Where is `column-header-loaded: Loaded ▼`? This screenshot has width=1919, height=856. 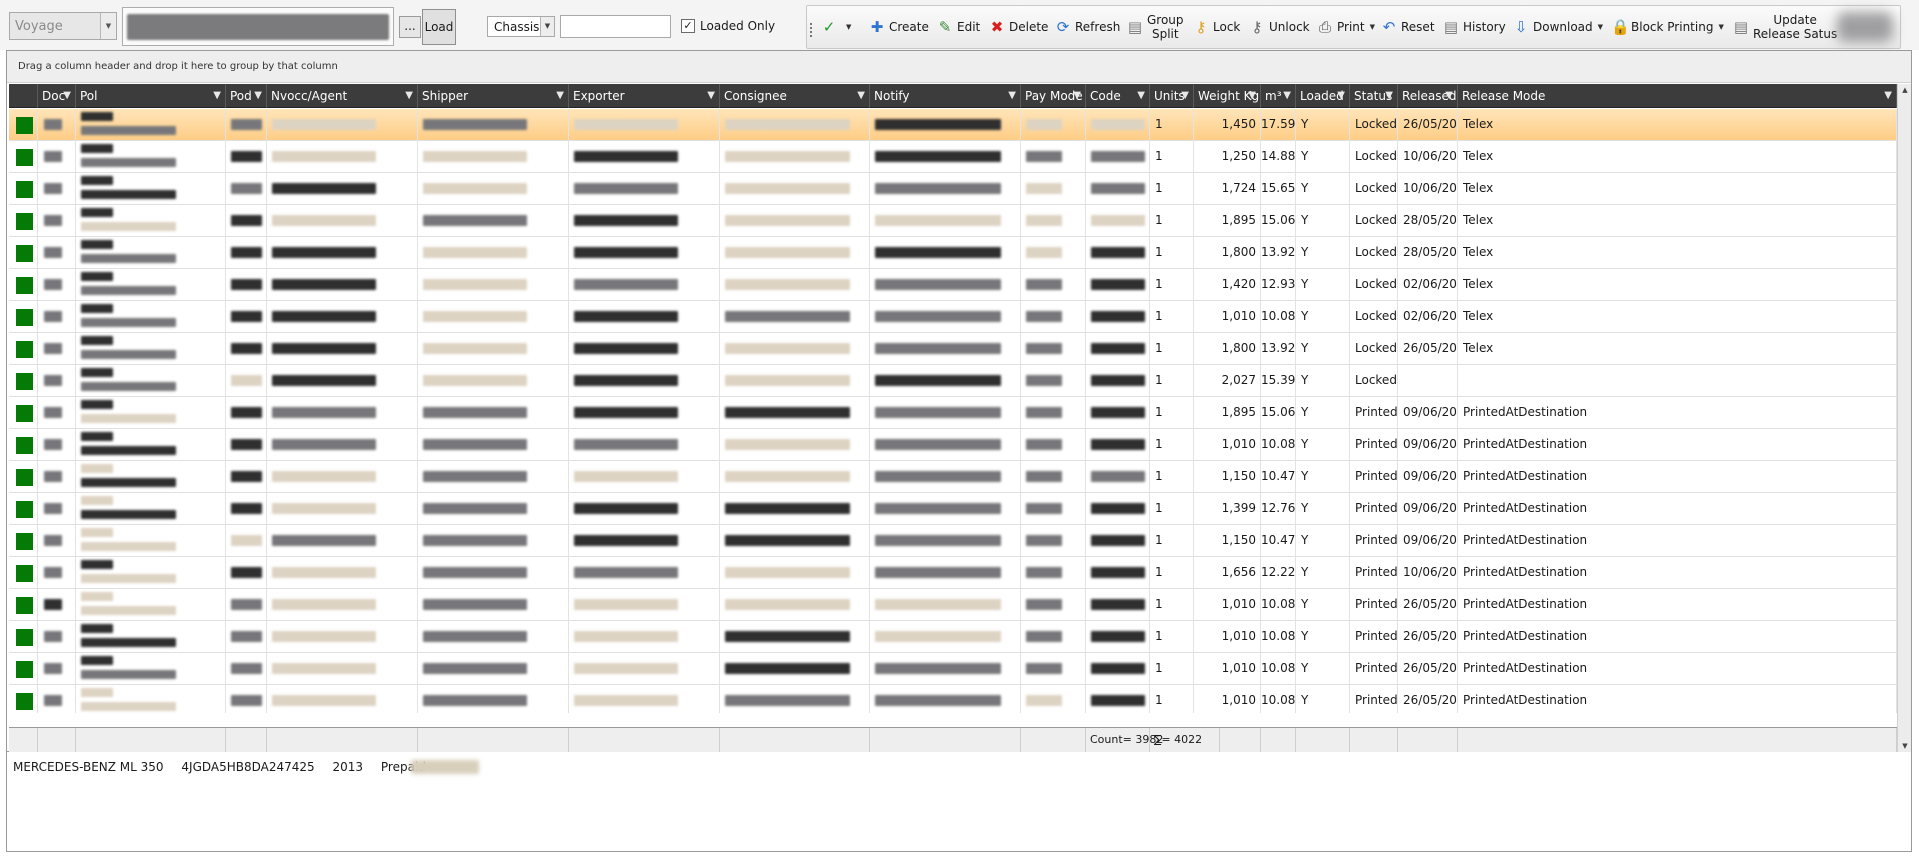 column-header-loaded: Loaded ▼ is located at coordinates (1323, 96).